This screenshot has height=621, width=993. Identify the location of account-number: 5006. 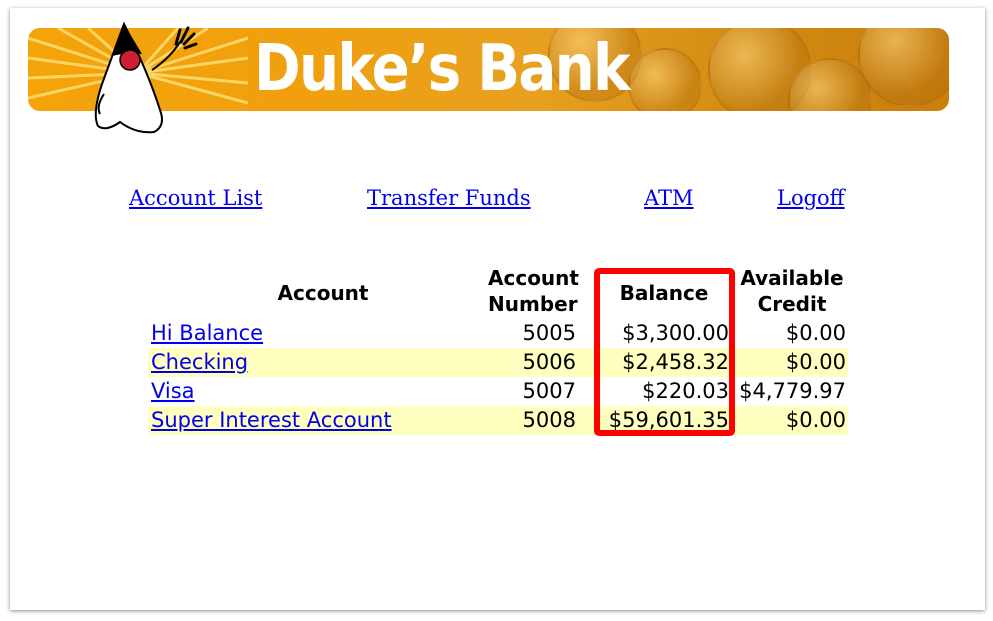
(549, 362).